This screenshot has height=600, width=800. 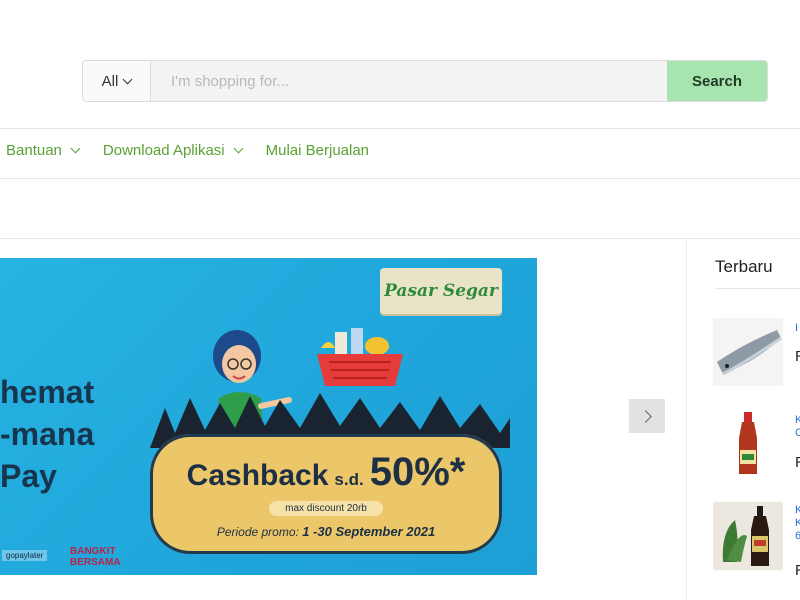 What do you see at coordinates (717, 81) in the screenshot?
I see `search-button: Search` at bounding box center [717, 81].